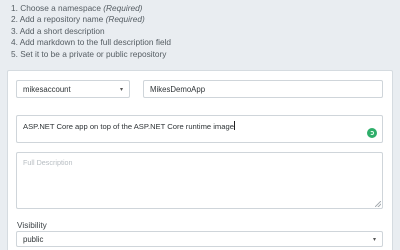  What do you see at coordinates (73, 89) in the screenshot?
I see `namespace-select: mikesaccount ▾` at bounding box center [73, 89].